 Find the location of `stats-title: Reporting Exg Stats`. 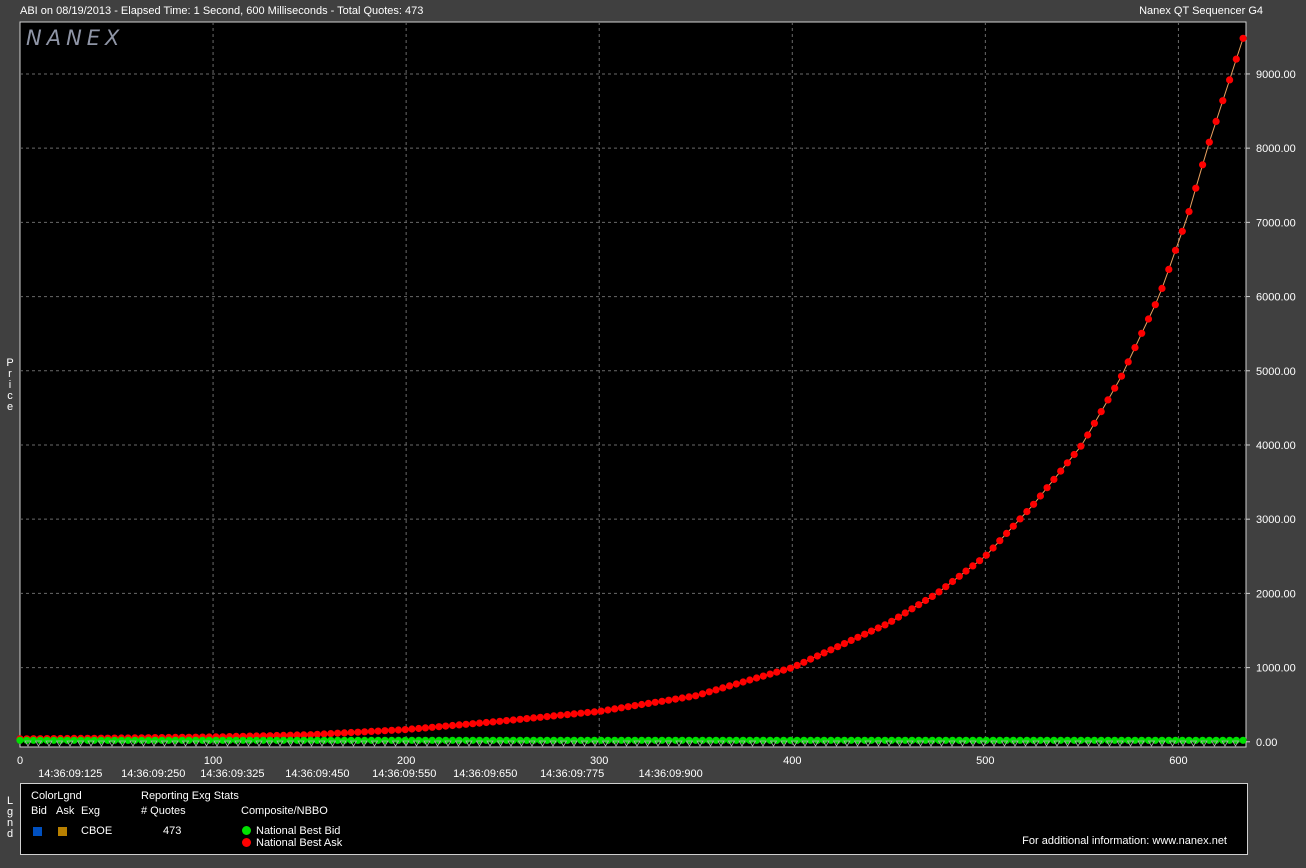

stats-title: Reporting Exg Stats is located at coordinates (190, 796).